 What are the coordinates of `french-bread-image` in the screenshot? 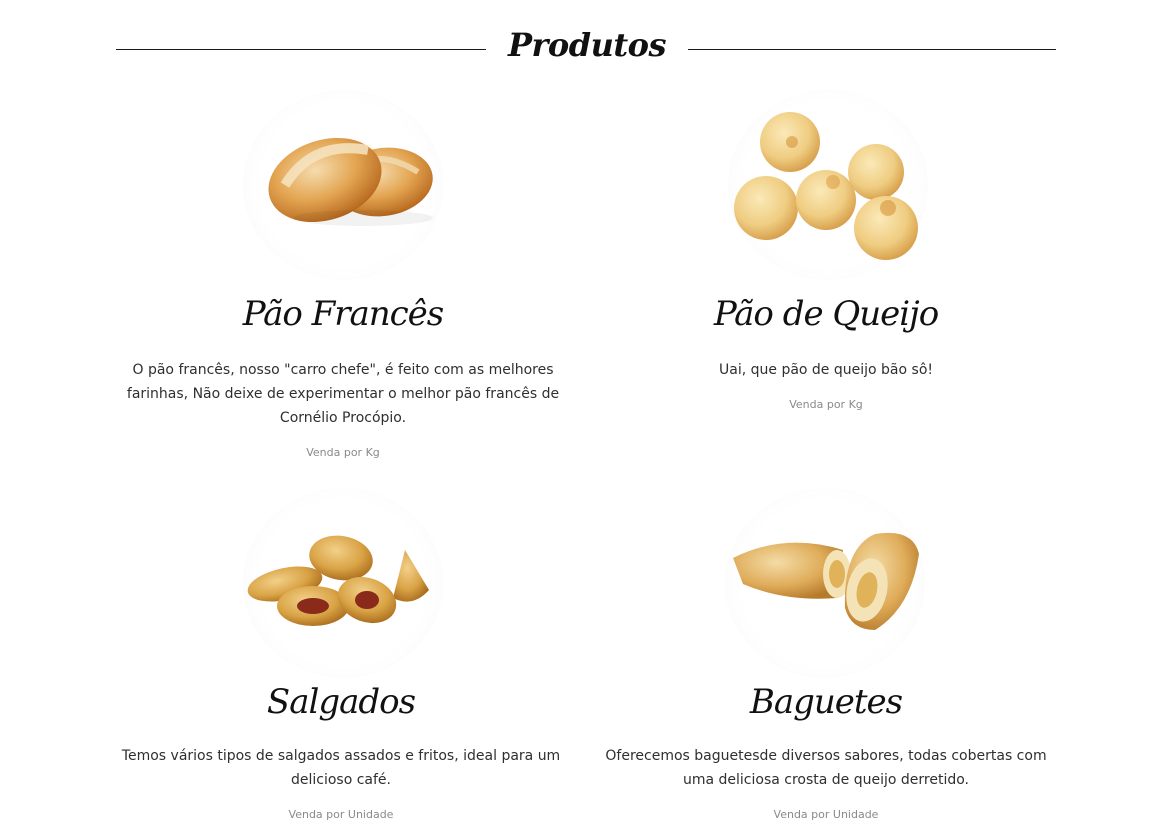 It's located at (343, 185).